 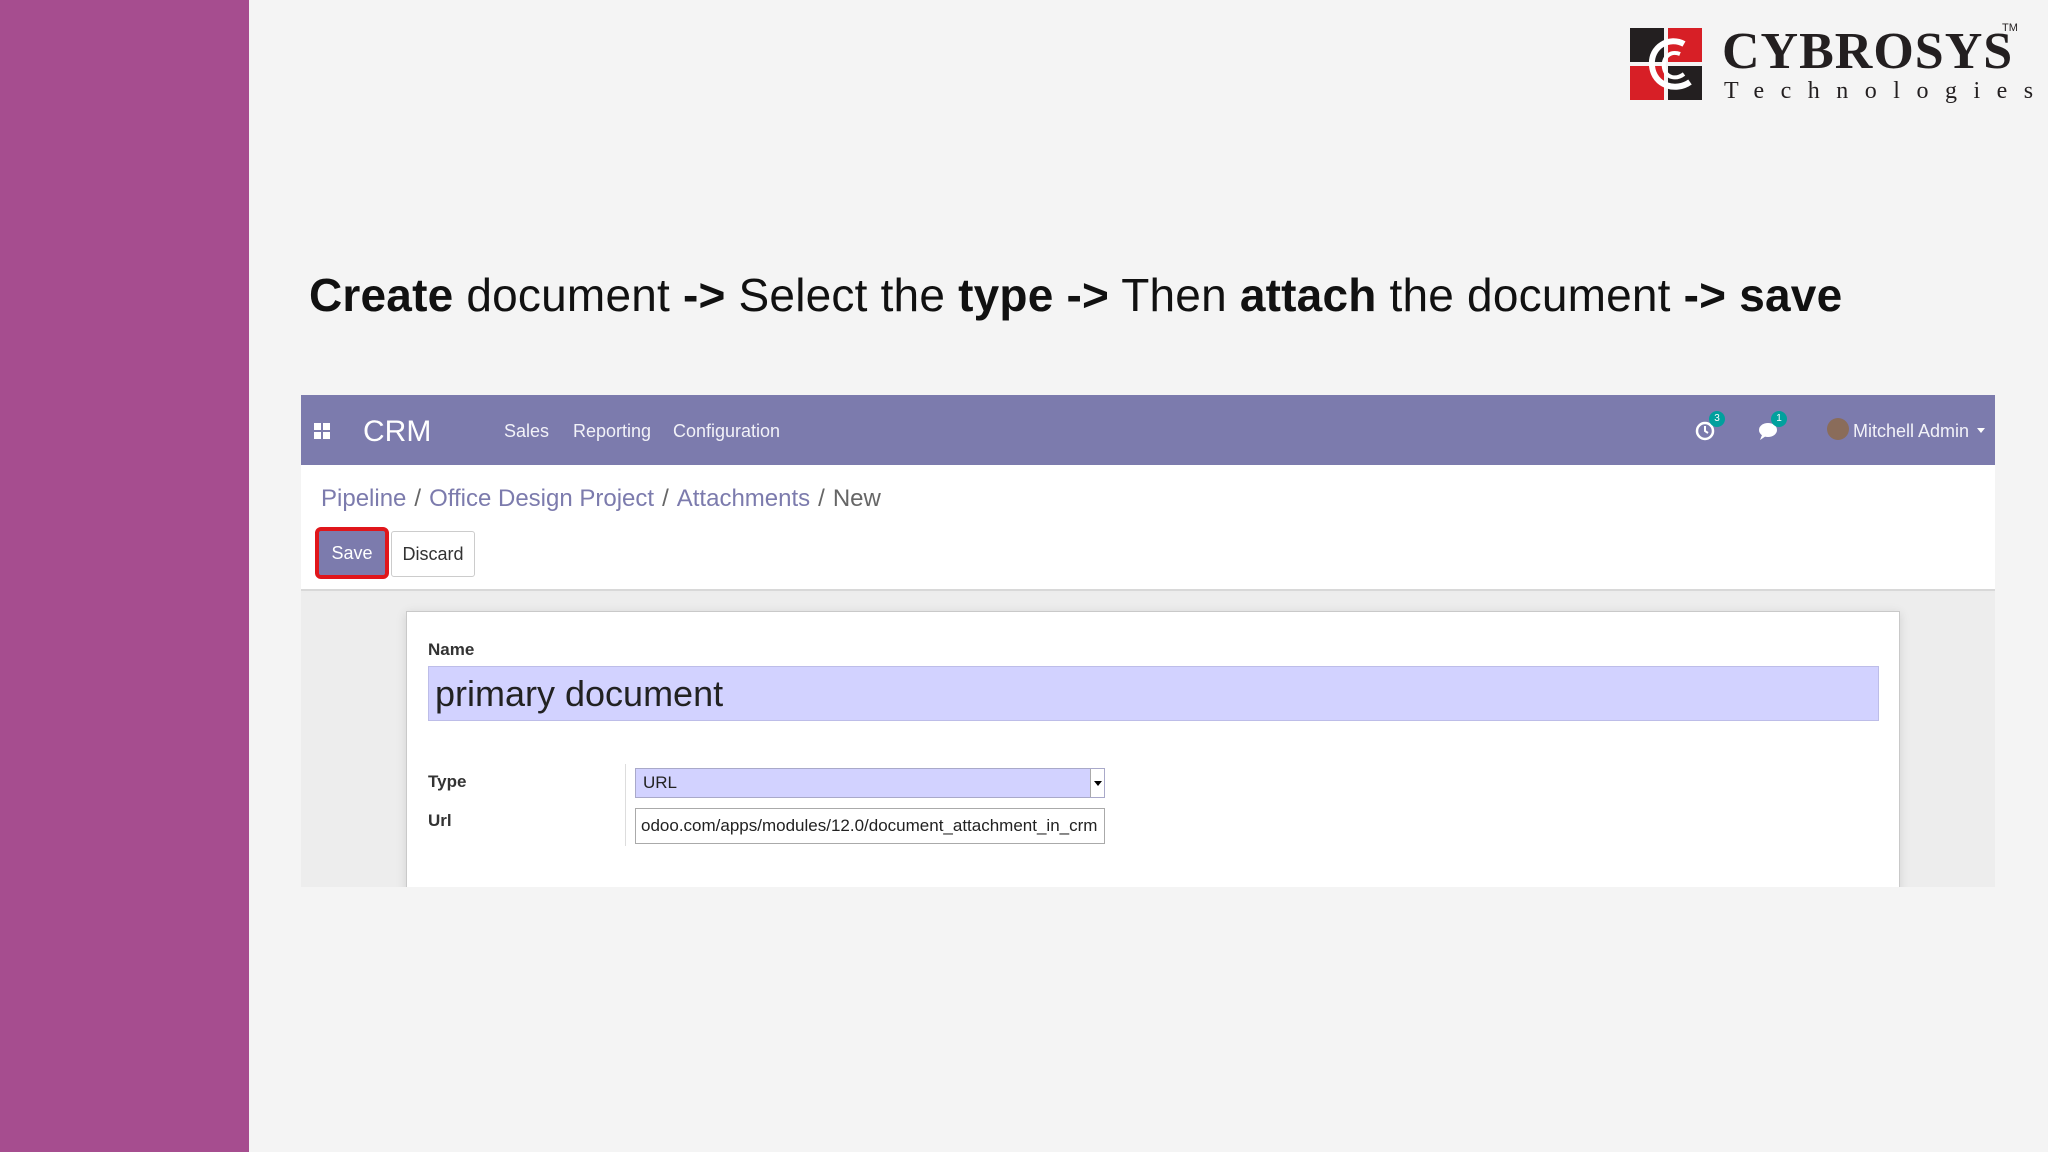 I want to click on instruction-part: Create, so click(x=381, y=295).